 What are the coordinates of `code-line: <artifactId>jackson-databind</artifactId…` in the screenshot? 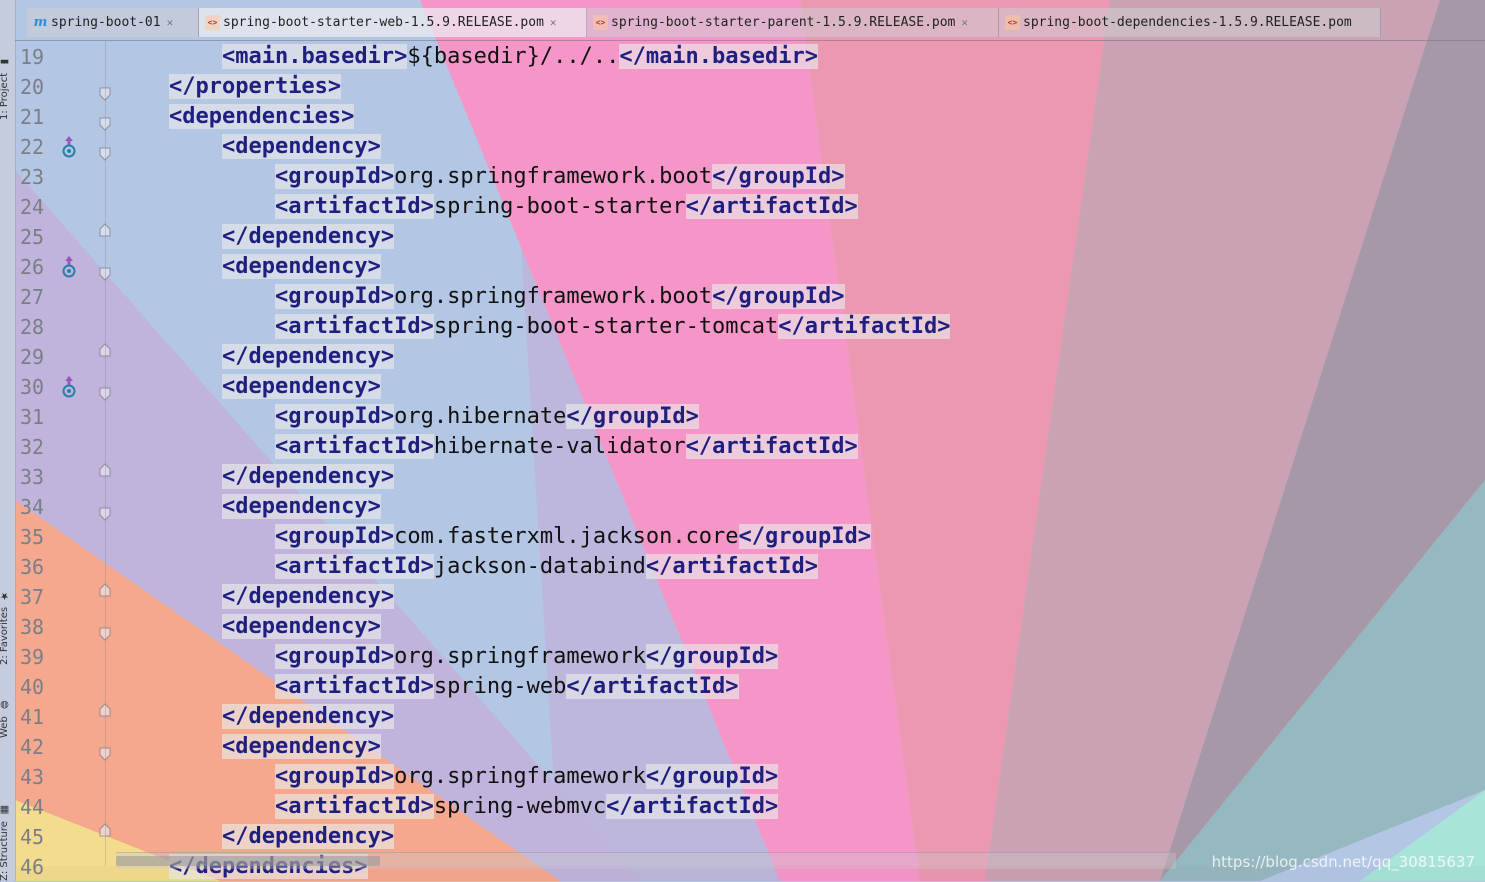 It's located at (467, 567).